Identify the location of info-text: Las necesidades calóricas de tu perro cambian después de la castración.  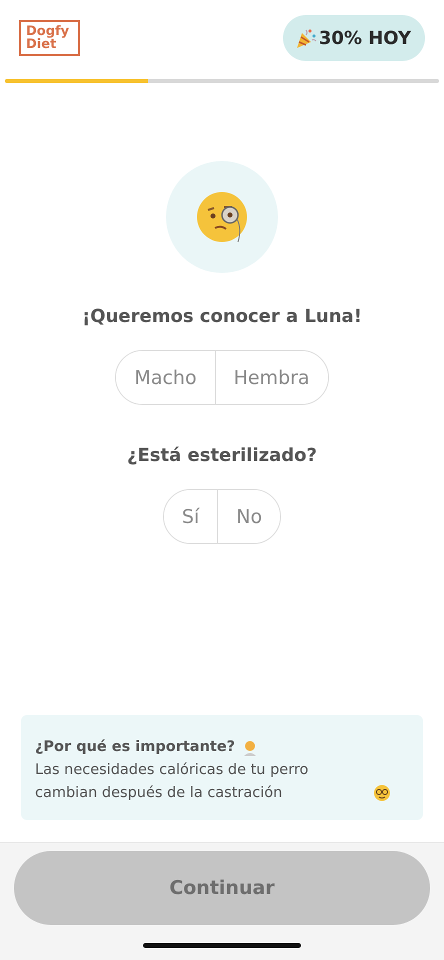
(172, 782).